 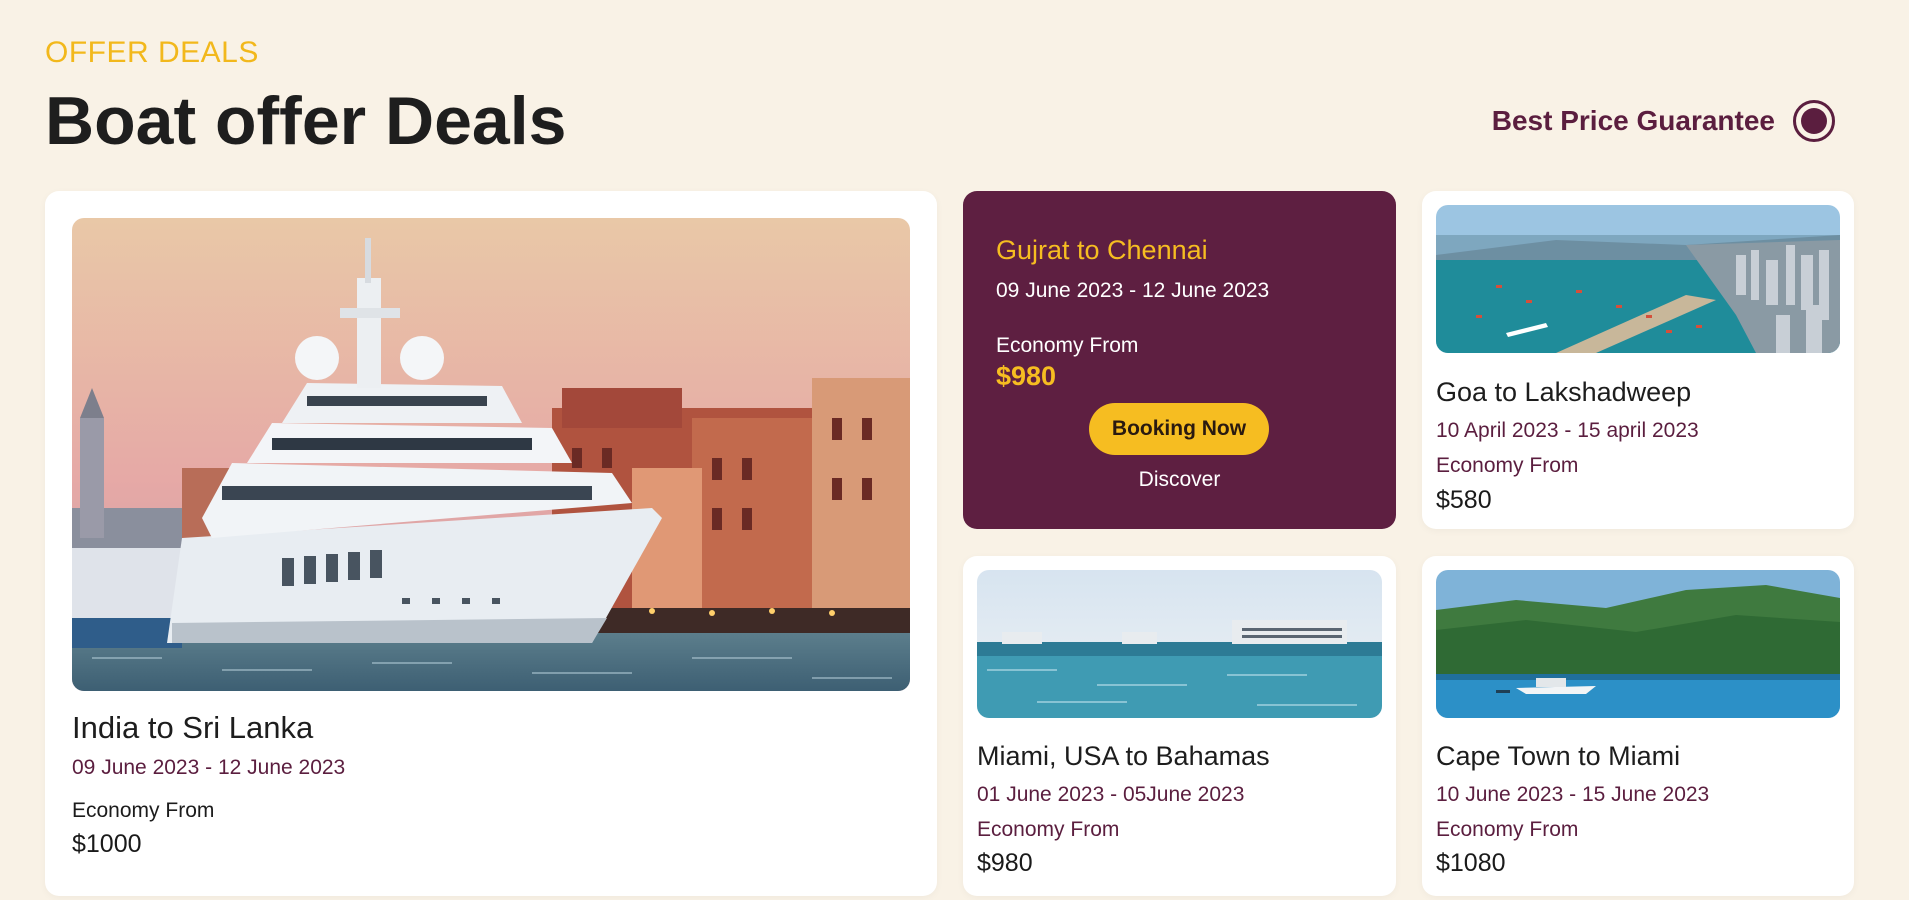 I want to click on deal-dates: 10 April 2023 - 15 april 2023, so click(x=1567, y=430).